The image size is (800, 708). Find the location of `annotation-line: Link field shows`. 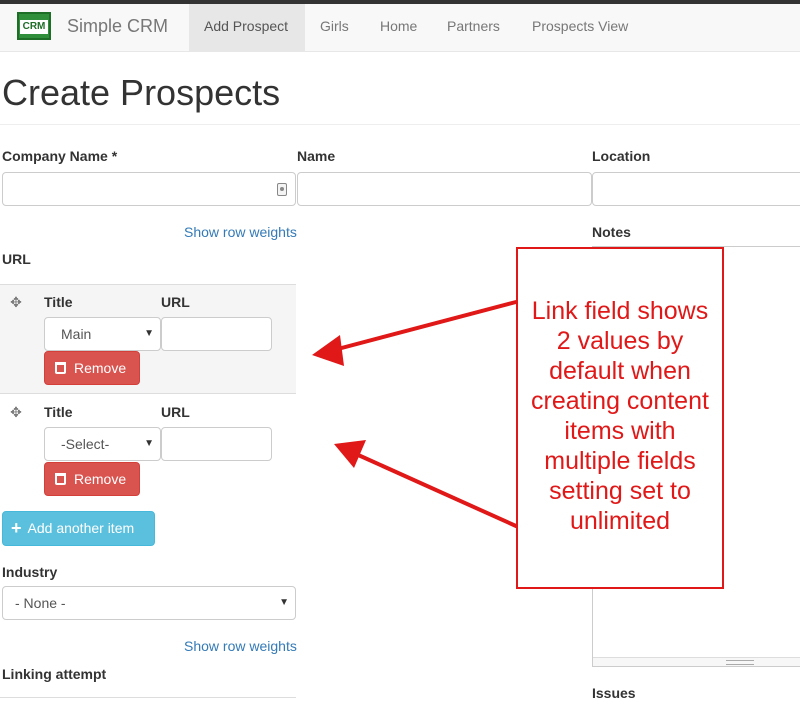

annotation-line: Link field shows is located at coordinates (620, 311).